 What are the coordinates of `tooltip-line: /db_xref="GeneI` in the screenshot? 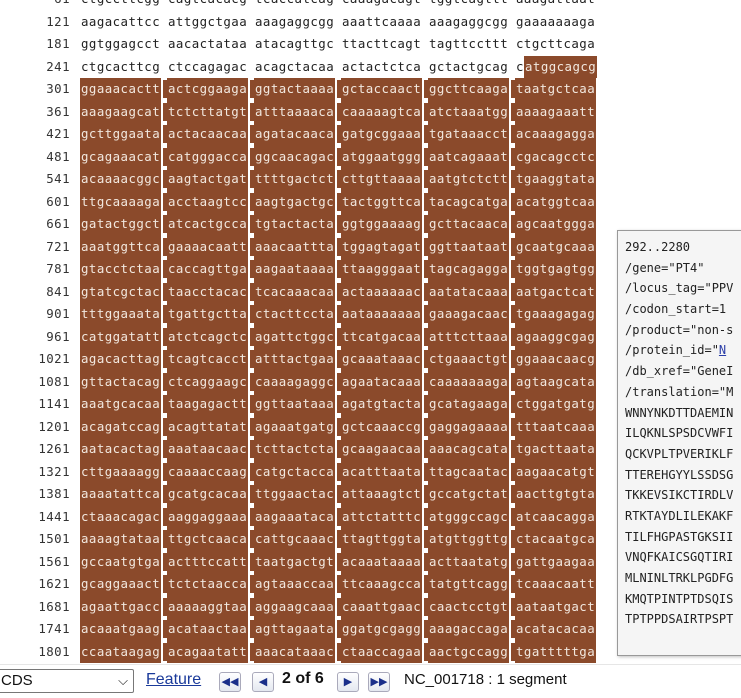 It's located at (683, 371).